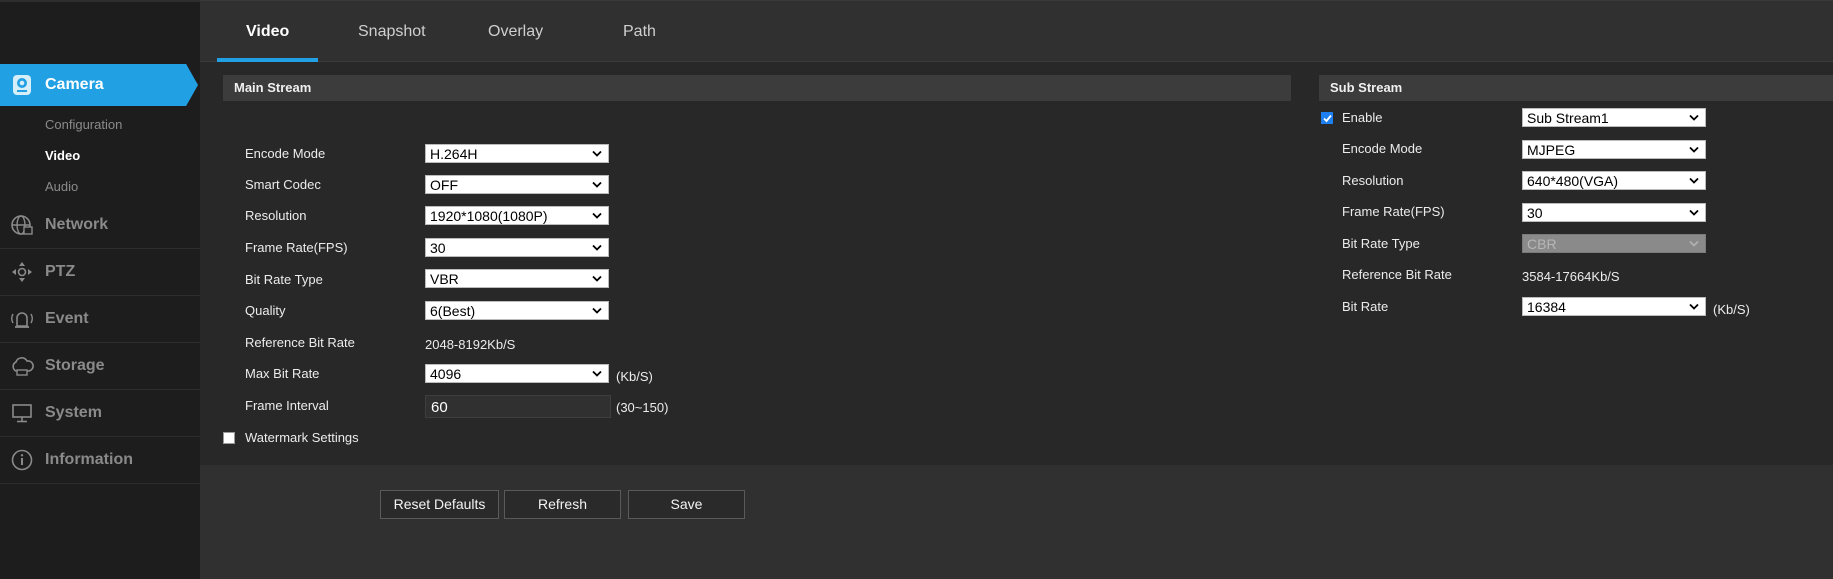 The image size is (1833, 579). I want to click on ptz-icon, so click(22, 272).